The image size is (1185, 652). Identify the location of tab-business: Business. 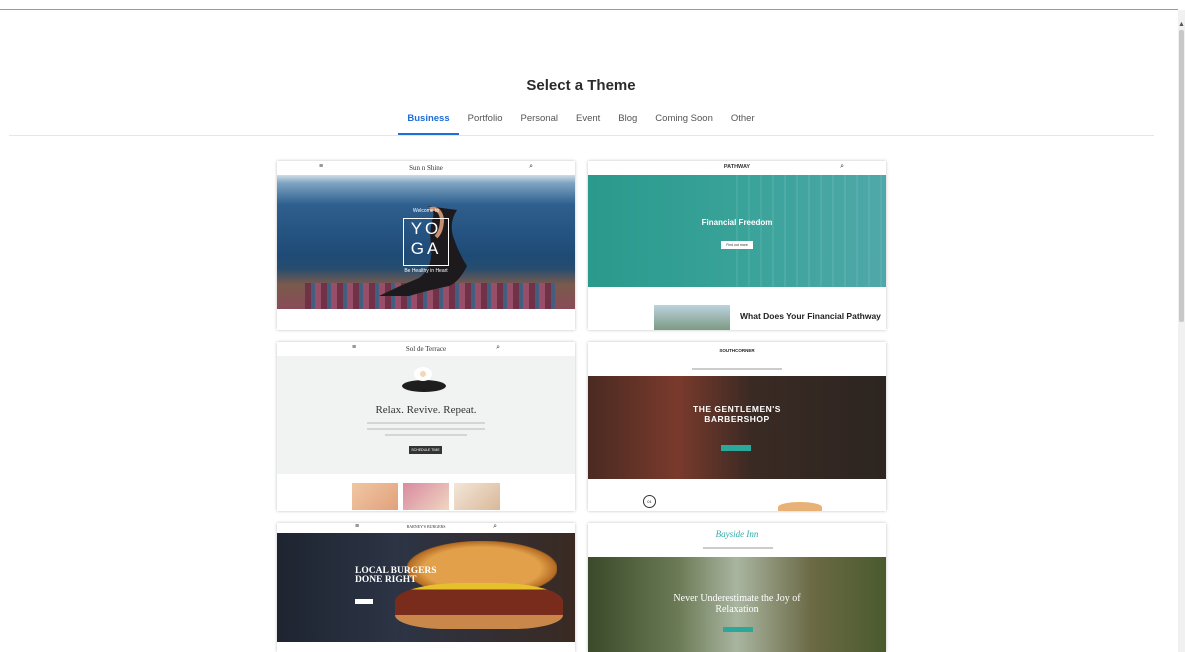
(428, 123).